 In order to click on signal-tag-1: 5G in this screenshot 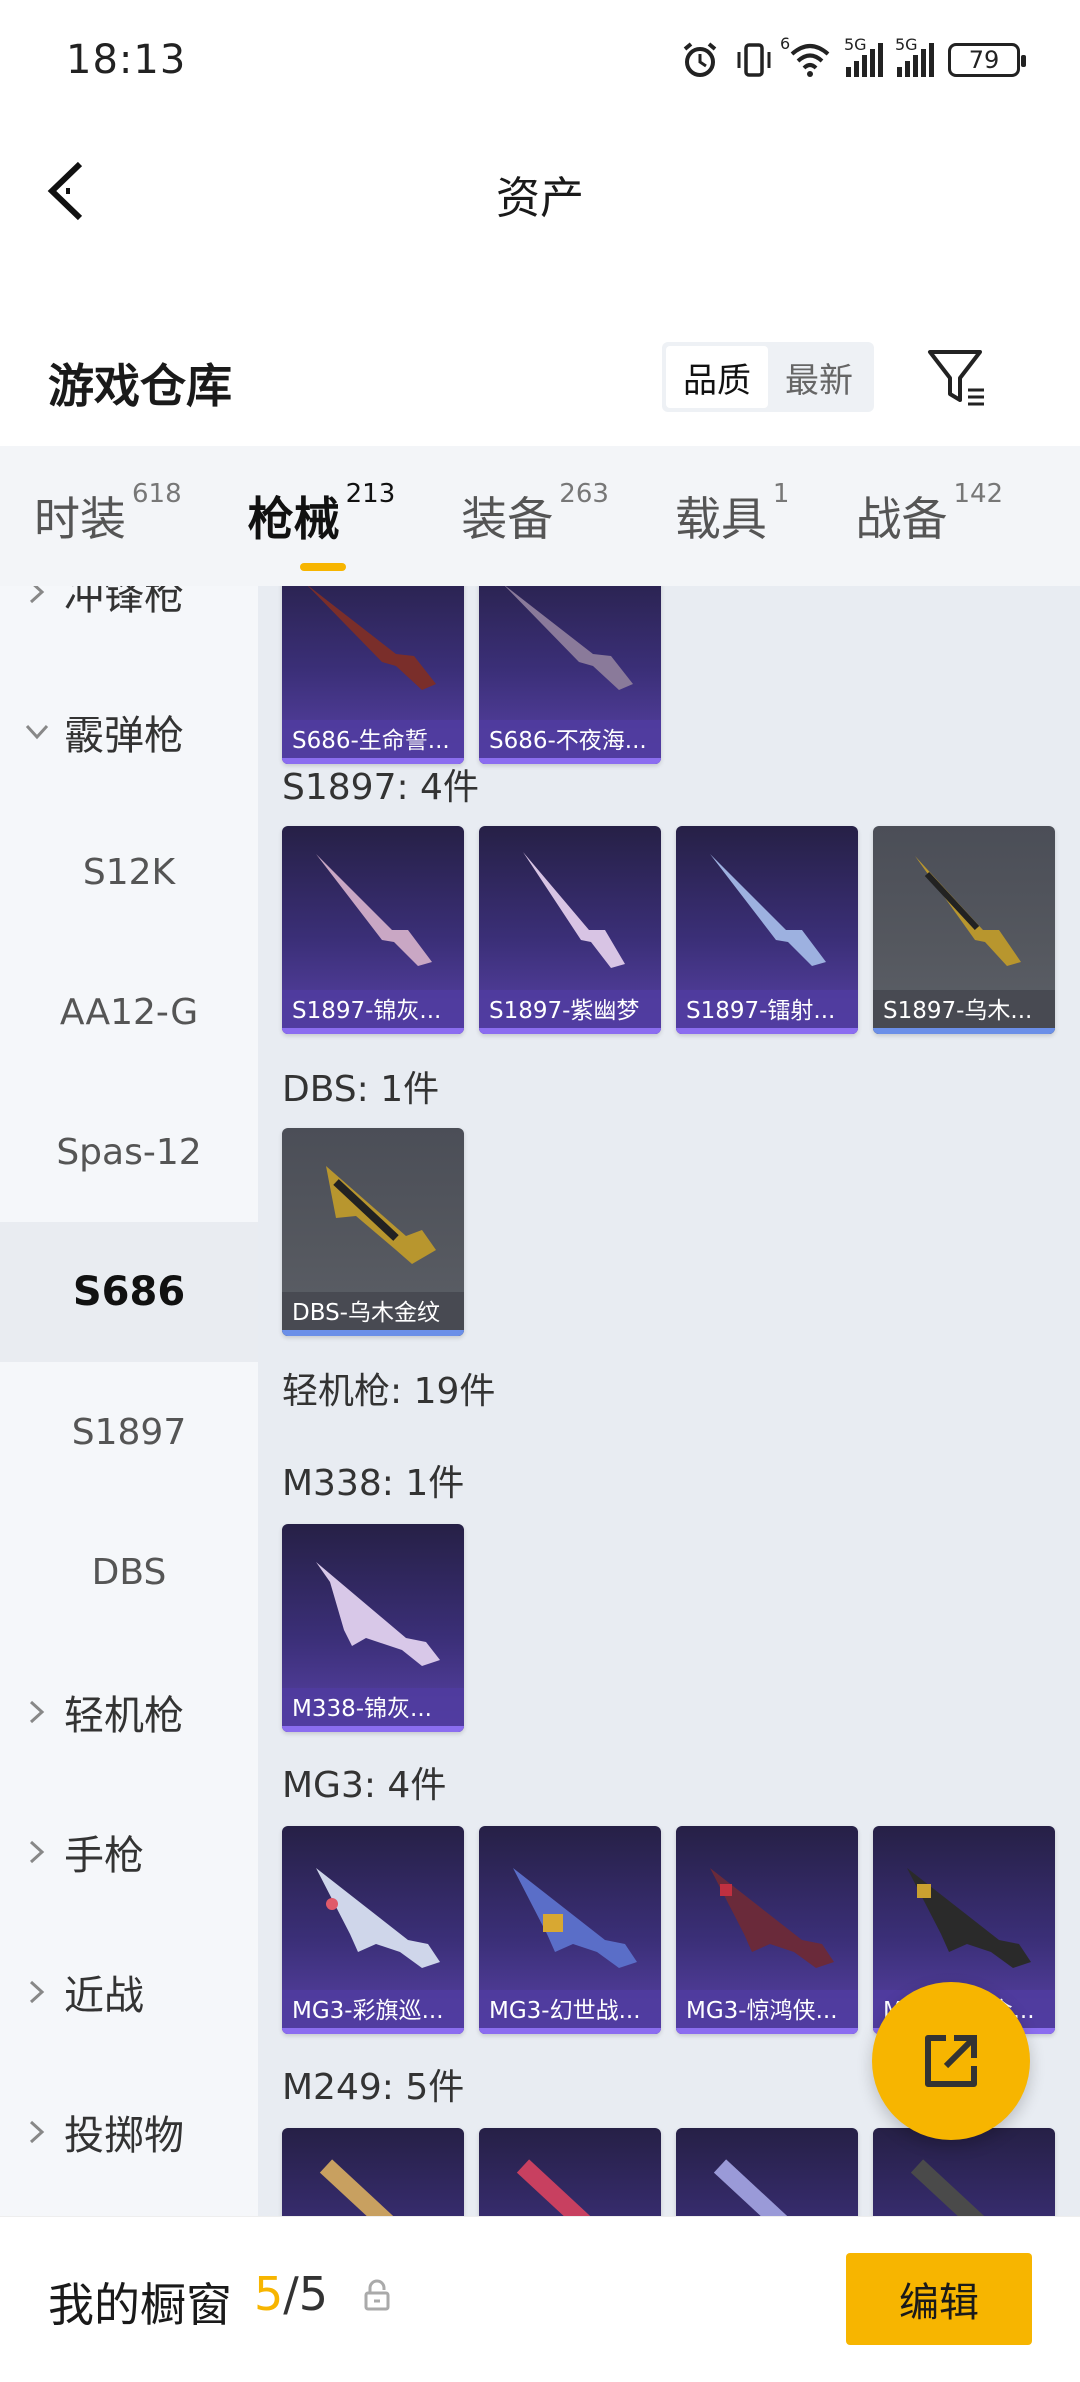, I will do `click(855, 44)`.